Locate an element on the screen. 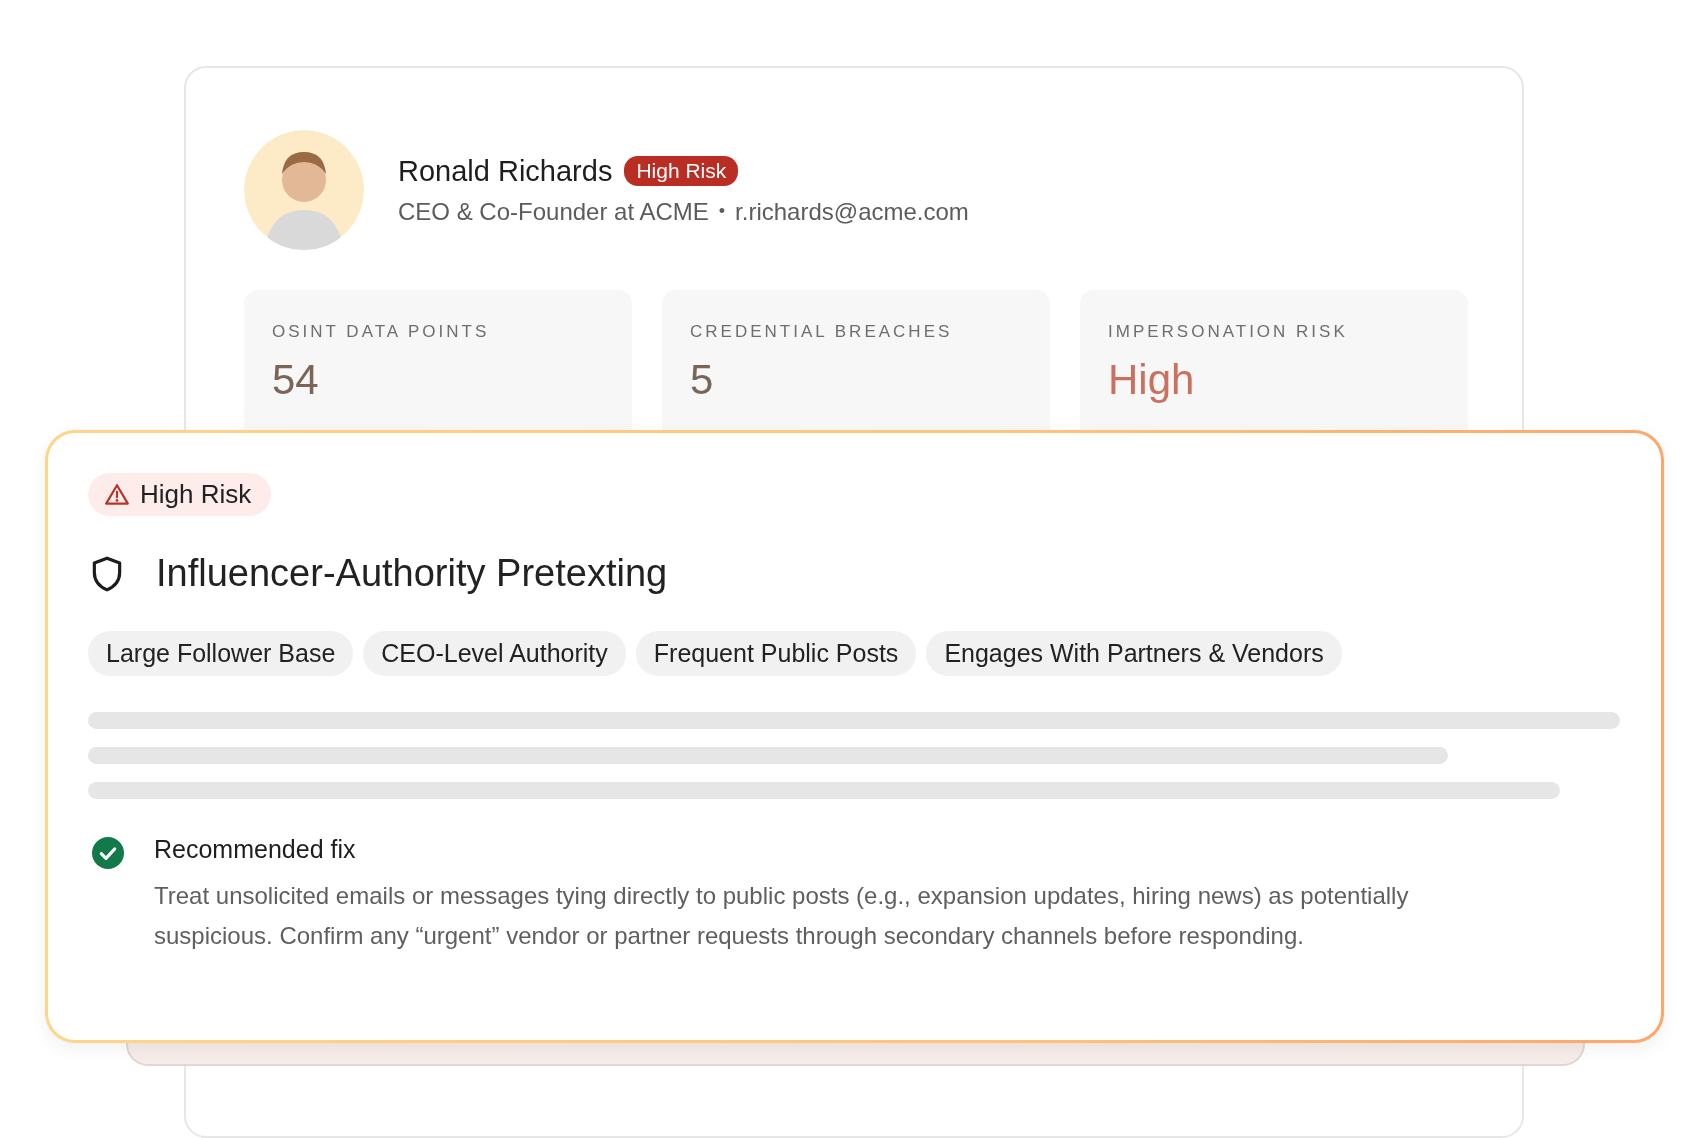 Image resolution: width=1708 pixels, height=1138 pixels. person-name: Ronald Richards is located at coordinates (505, 171).